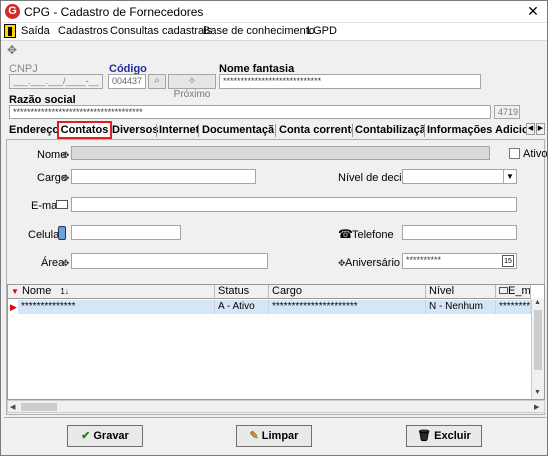 This screenshot has height=458, width=553. What do you see at coordinates (540, 129) in the screenshot?
I see `tab-scroll-right-icon: ▶` at bounding box center [540, 129].